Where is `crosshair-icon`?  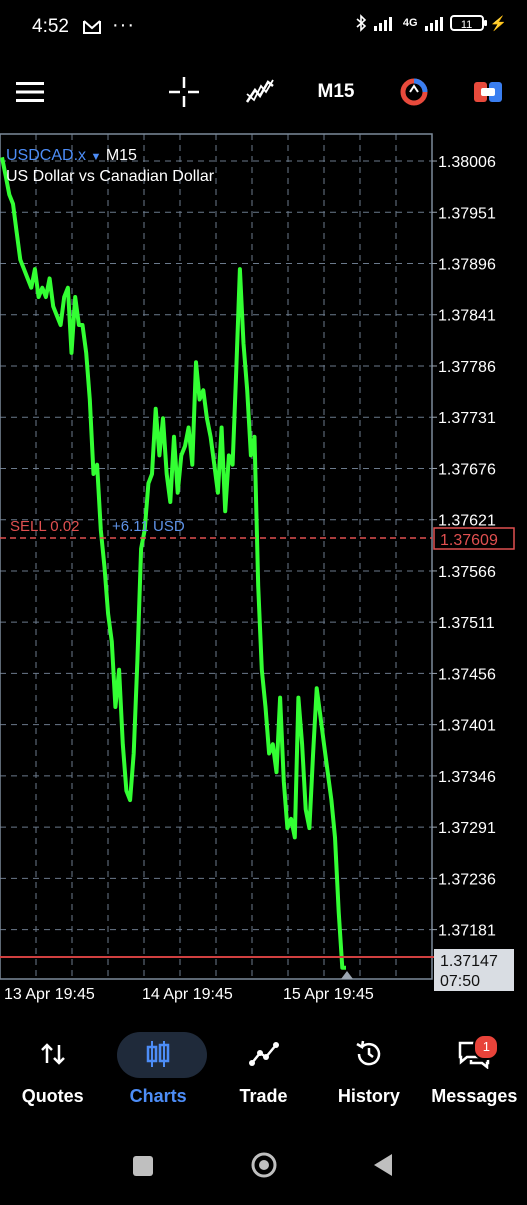
crosshair-icon is located at coordinates (184, 92).